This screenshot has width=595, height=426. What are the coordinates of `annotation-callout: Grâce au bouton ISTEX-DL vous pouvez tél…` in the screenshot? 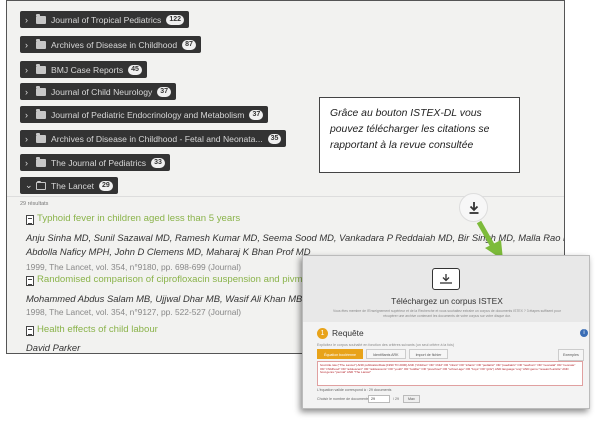 It's located at (419, 135).